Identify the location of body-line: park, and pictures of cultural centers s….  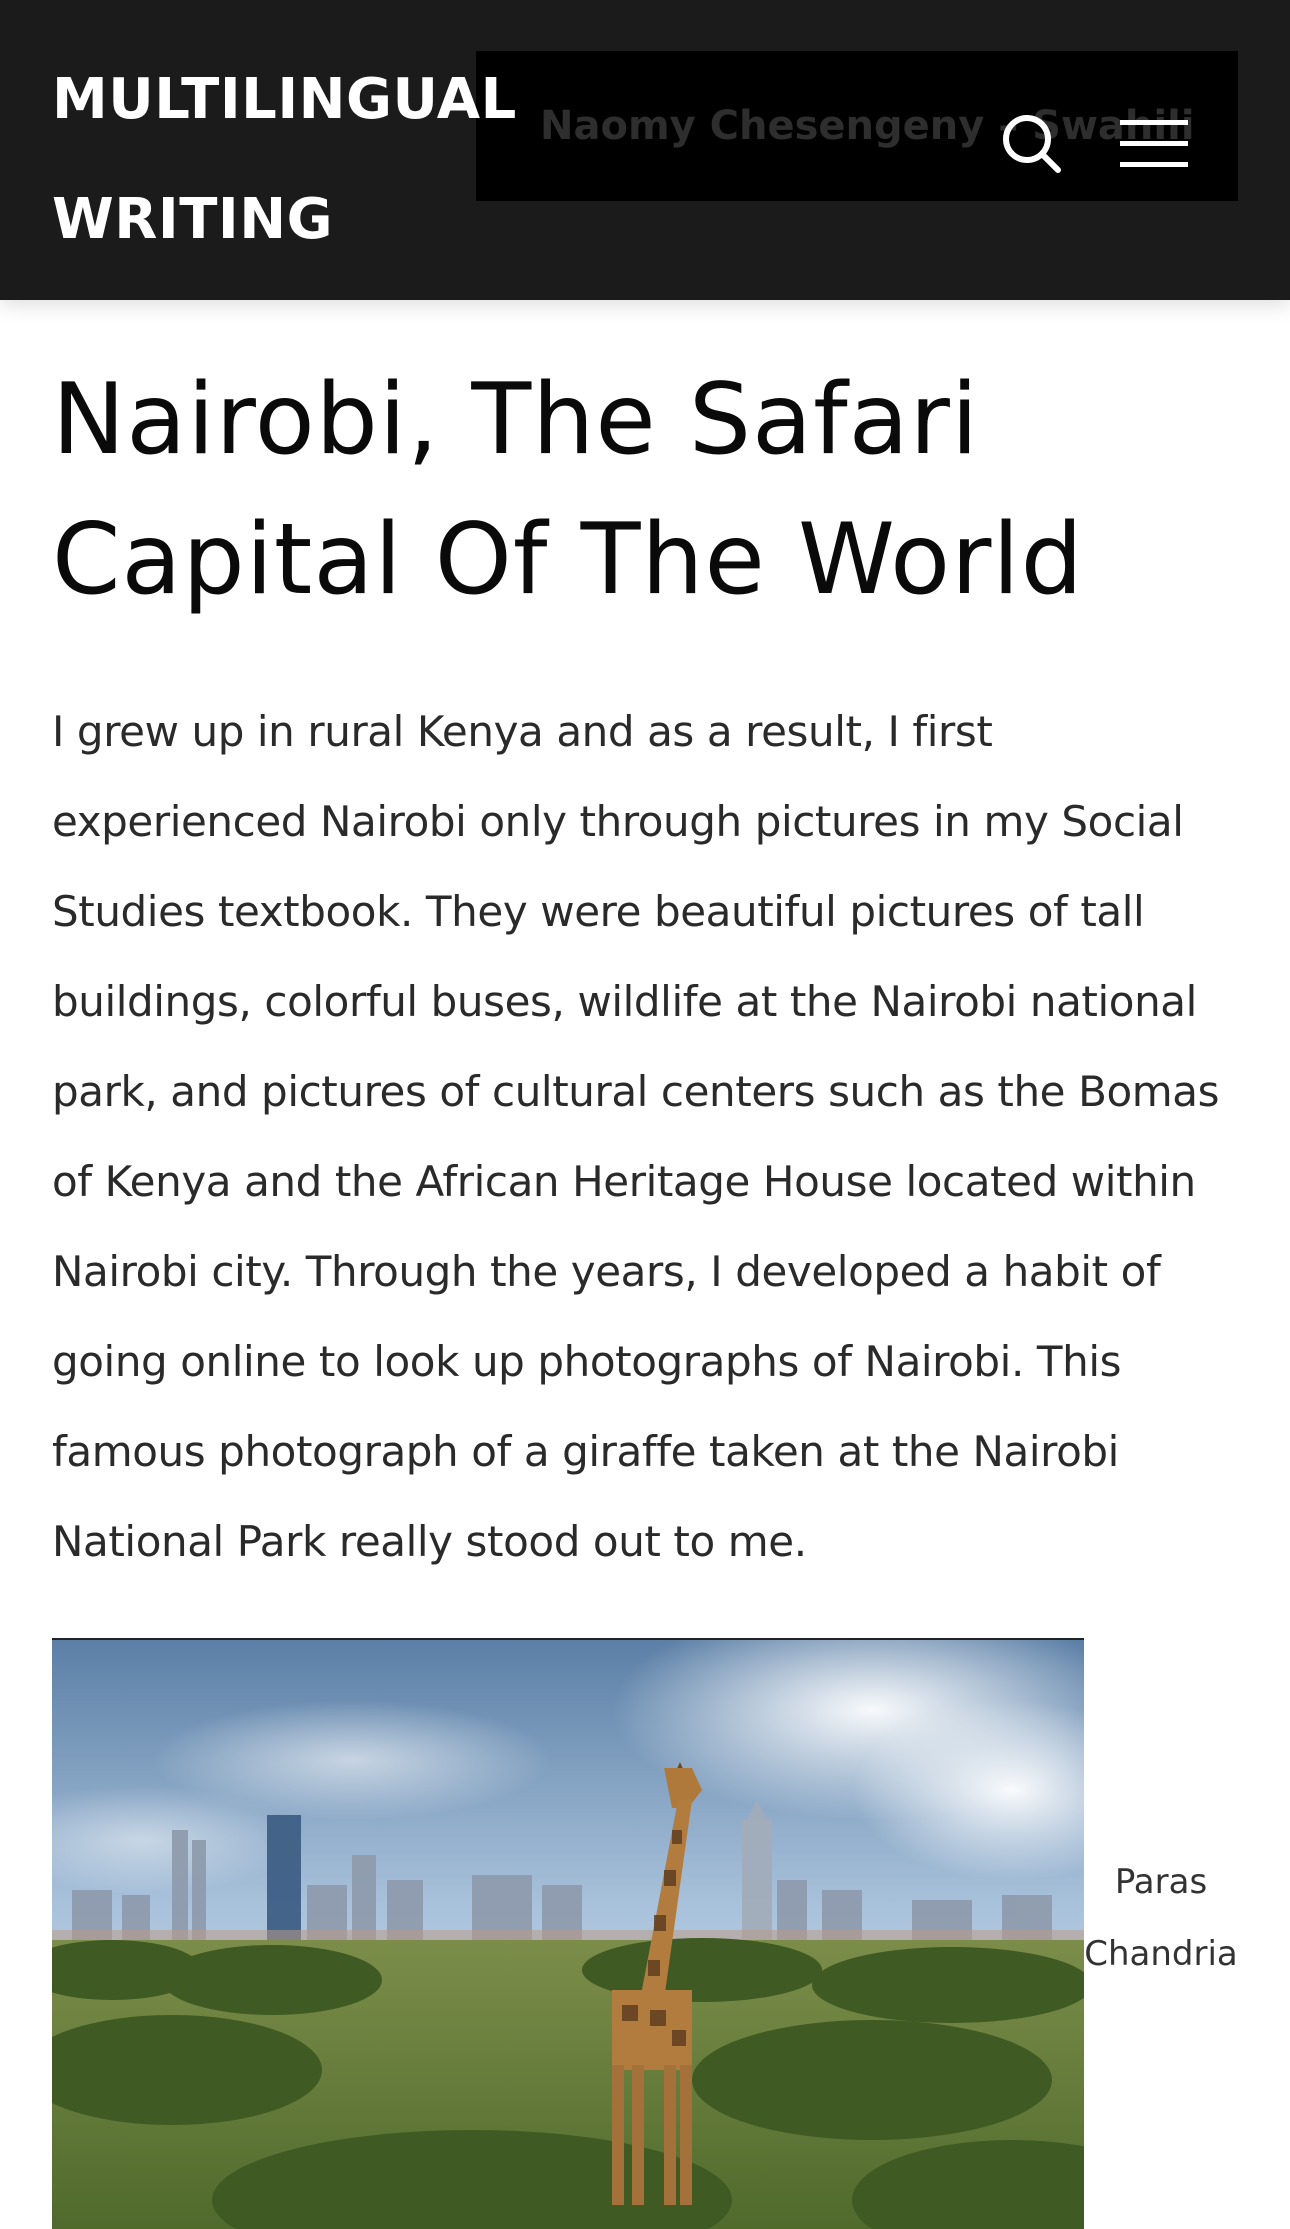
(636, 1091).